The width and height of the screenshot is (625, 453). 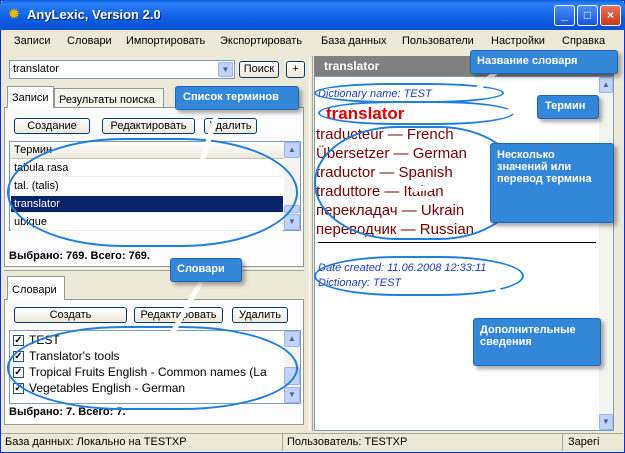 I want to click on callout-dictionary-name: Название словаря, so click(x=544, y=62).